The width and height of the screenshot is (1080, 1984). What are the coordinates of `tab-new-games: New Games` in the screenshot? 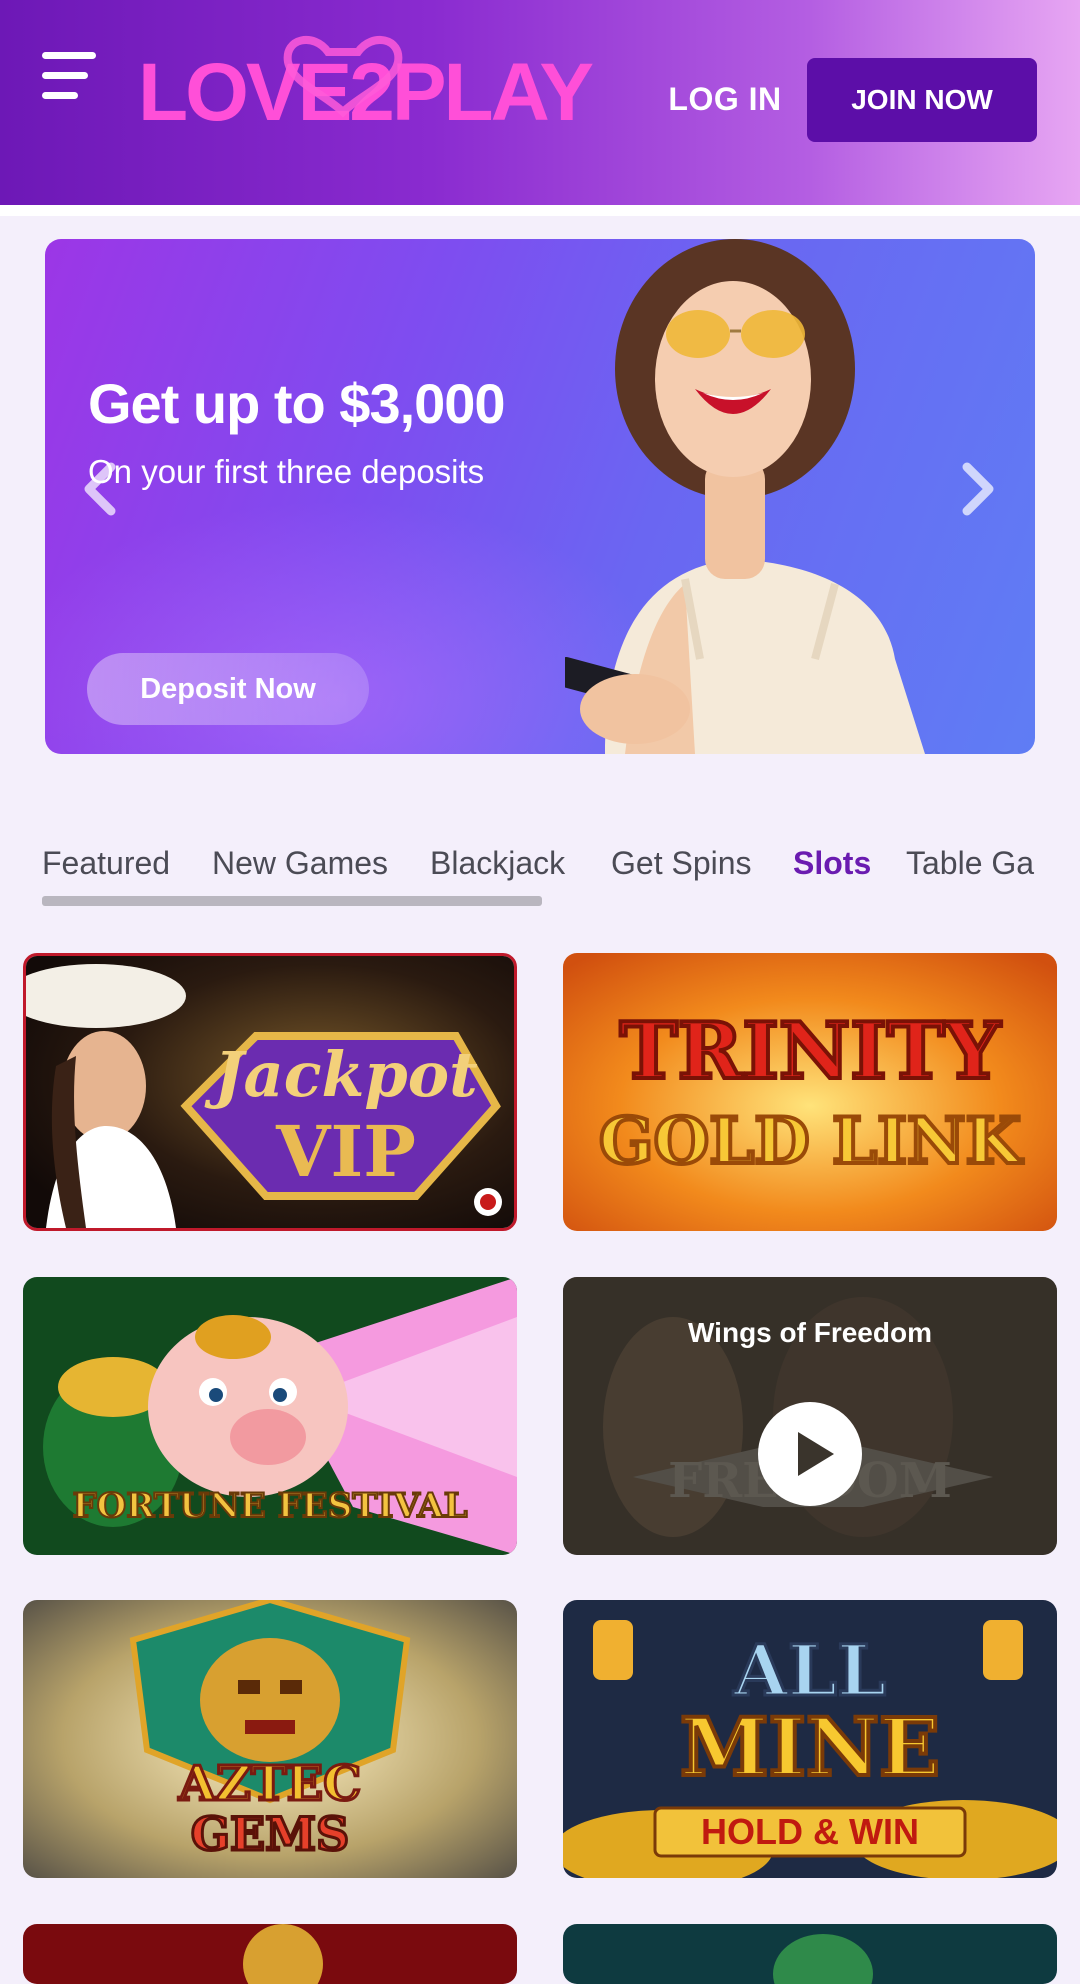 It's located at (300, 863).